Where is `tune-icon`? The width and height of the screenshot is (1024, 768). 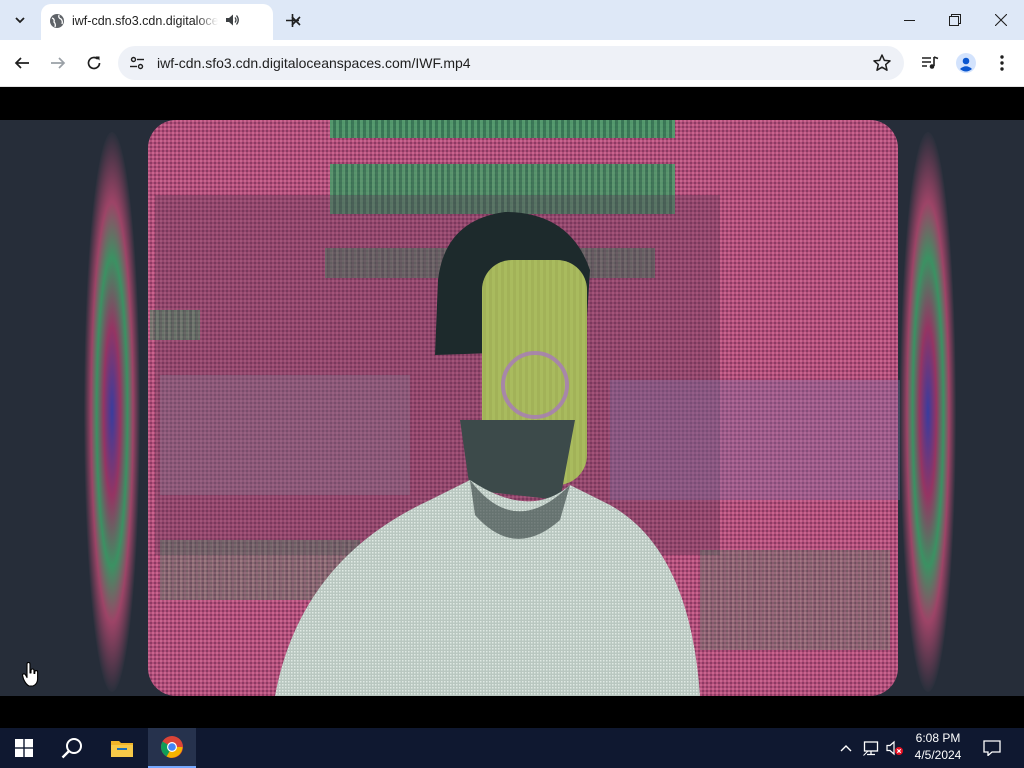
tune-icon is located at coordinates (137, 63).